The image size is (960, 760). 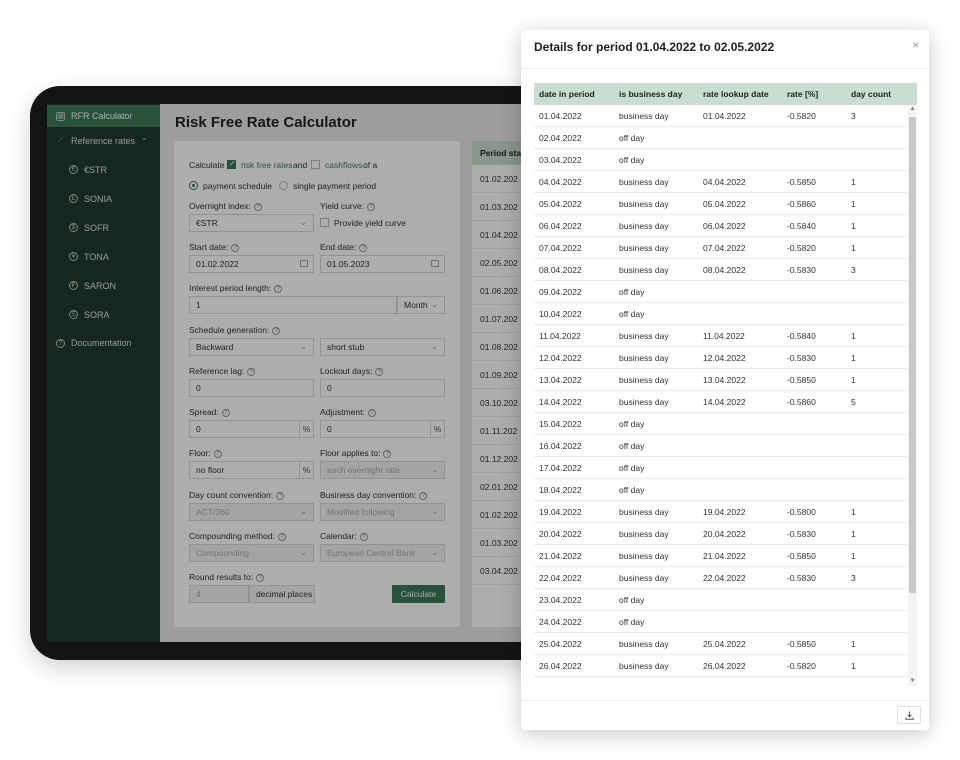 I want to click on stub-select: short stub ⌄, so click(x=382, y=347).